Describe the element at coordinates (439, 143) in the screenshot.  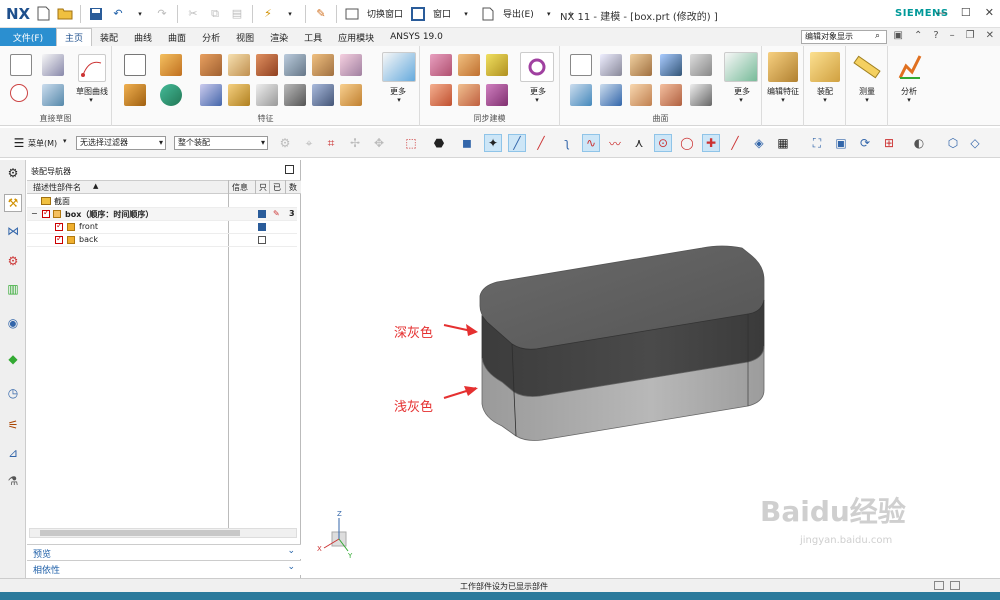
I see `solid-body-icon: ⬣` at that location.